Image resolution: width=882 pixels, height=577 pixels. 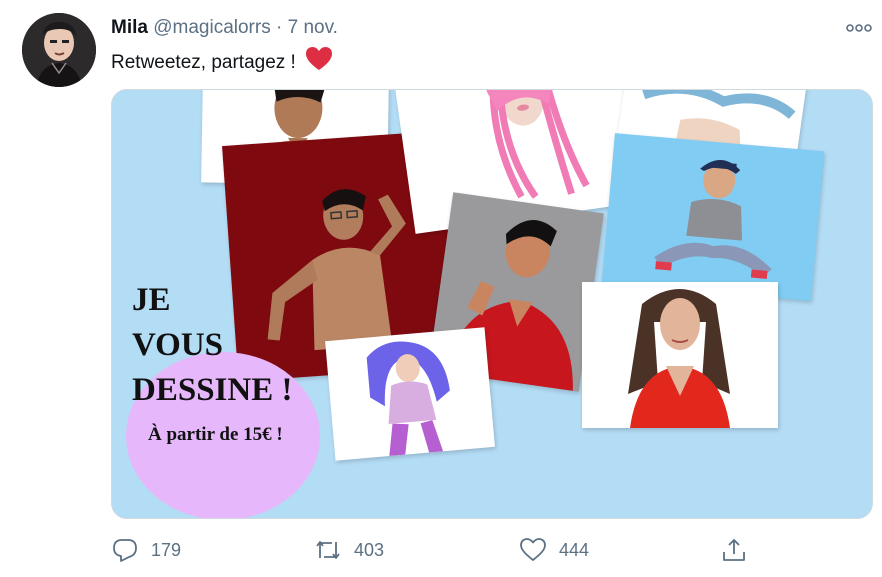 I want to click on tweet-actions: 179 403 444, so click(x=441, y=550).